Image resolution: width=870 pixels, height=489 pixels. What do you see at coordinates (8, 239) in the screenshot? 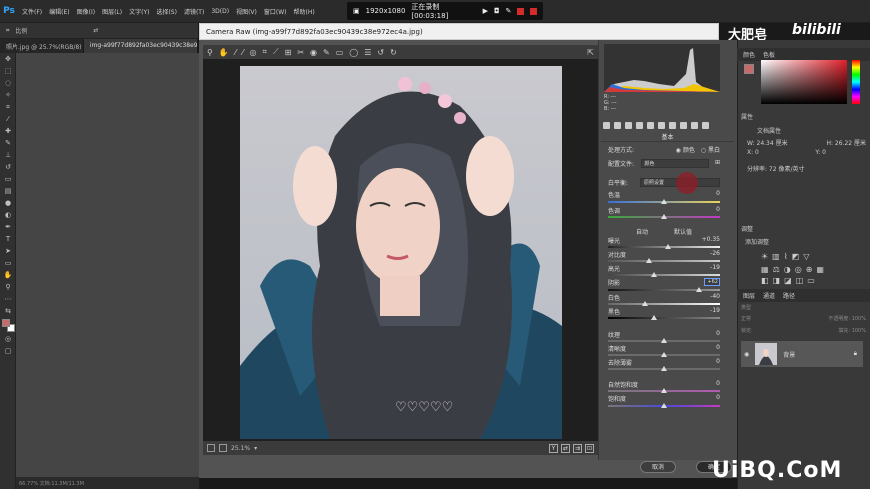
I see `type-tool-icon: T` at bounding box center [8, 239].